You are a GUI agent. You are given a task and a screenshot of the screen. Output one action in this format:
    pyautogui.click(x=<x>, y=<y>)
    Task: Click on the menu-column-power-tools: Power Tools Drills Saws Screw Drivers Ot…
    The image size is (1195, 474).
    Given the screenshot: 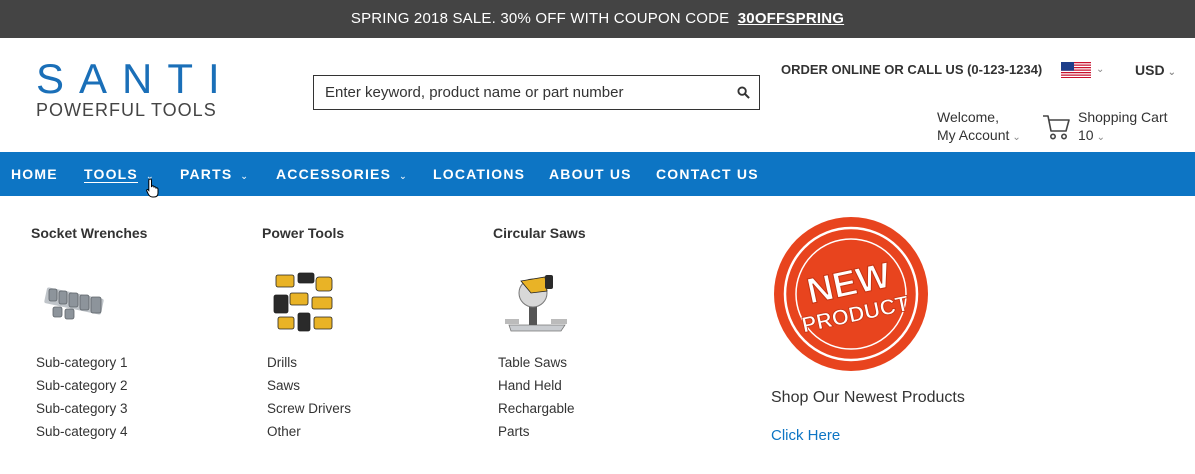 What is the action you would take?
    pyautogui.click(x=362, y=332)
    